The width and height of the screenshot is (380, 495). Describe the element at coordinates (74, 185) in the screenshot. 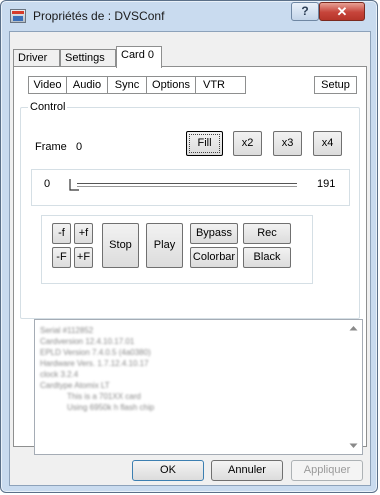

I see `slider-thumb-icon` at that location.